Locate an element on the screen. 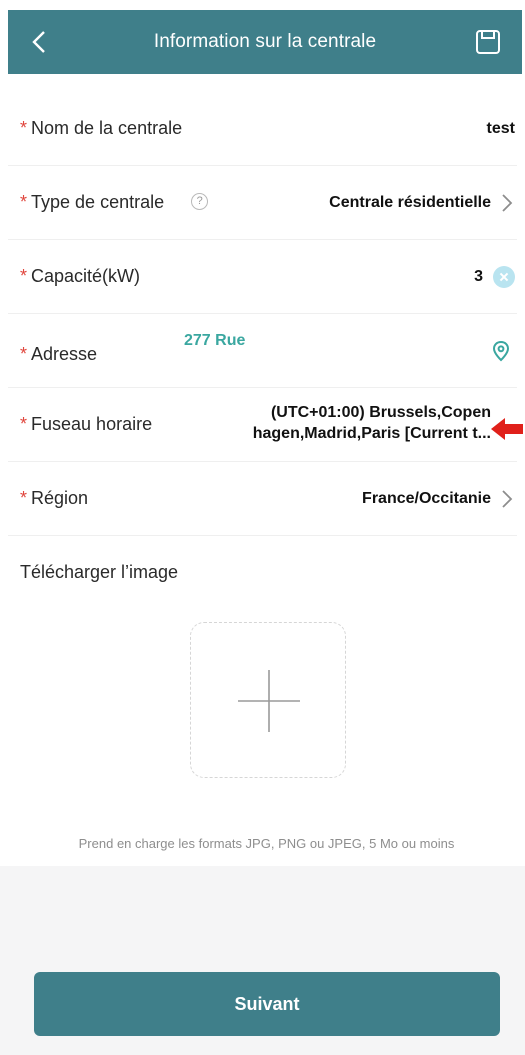  region-value: France/Occitanie is located at coordinates (438, 499).